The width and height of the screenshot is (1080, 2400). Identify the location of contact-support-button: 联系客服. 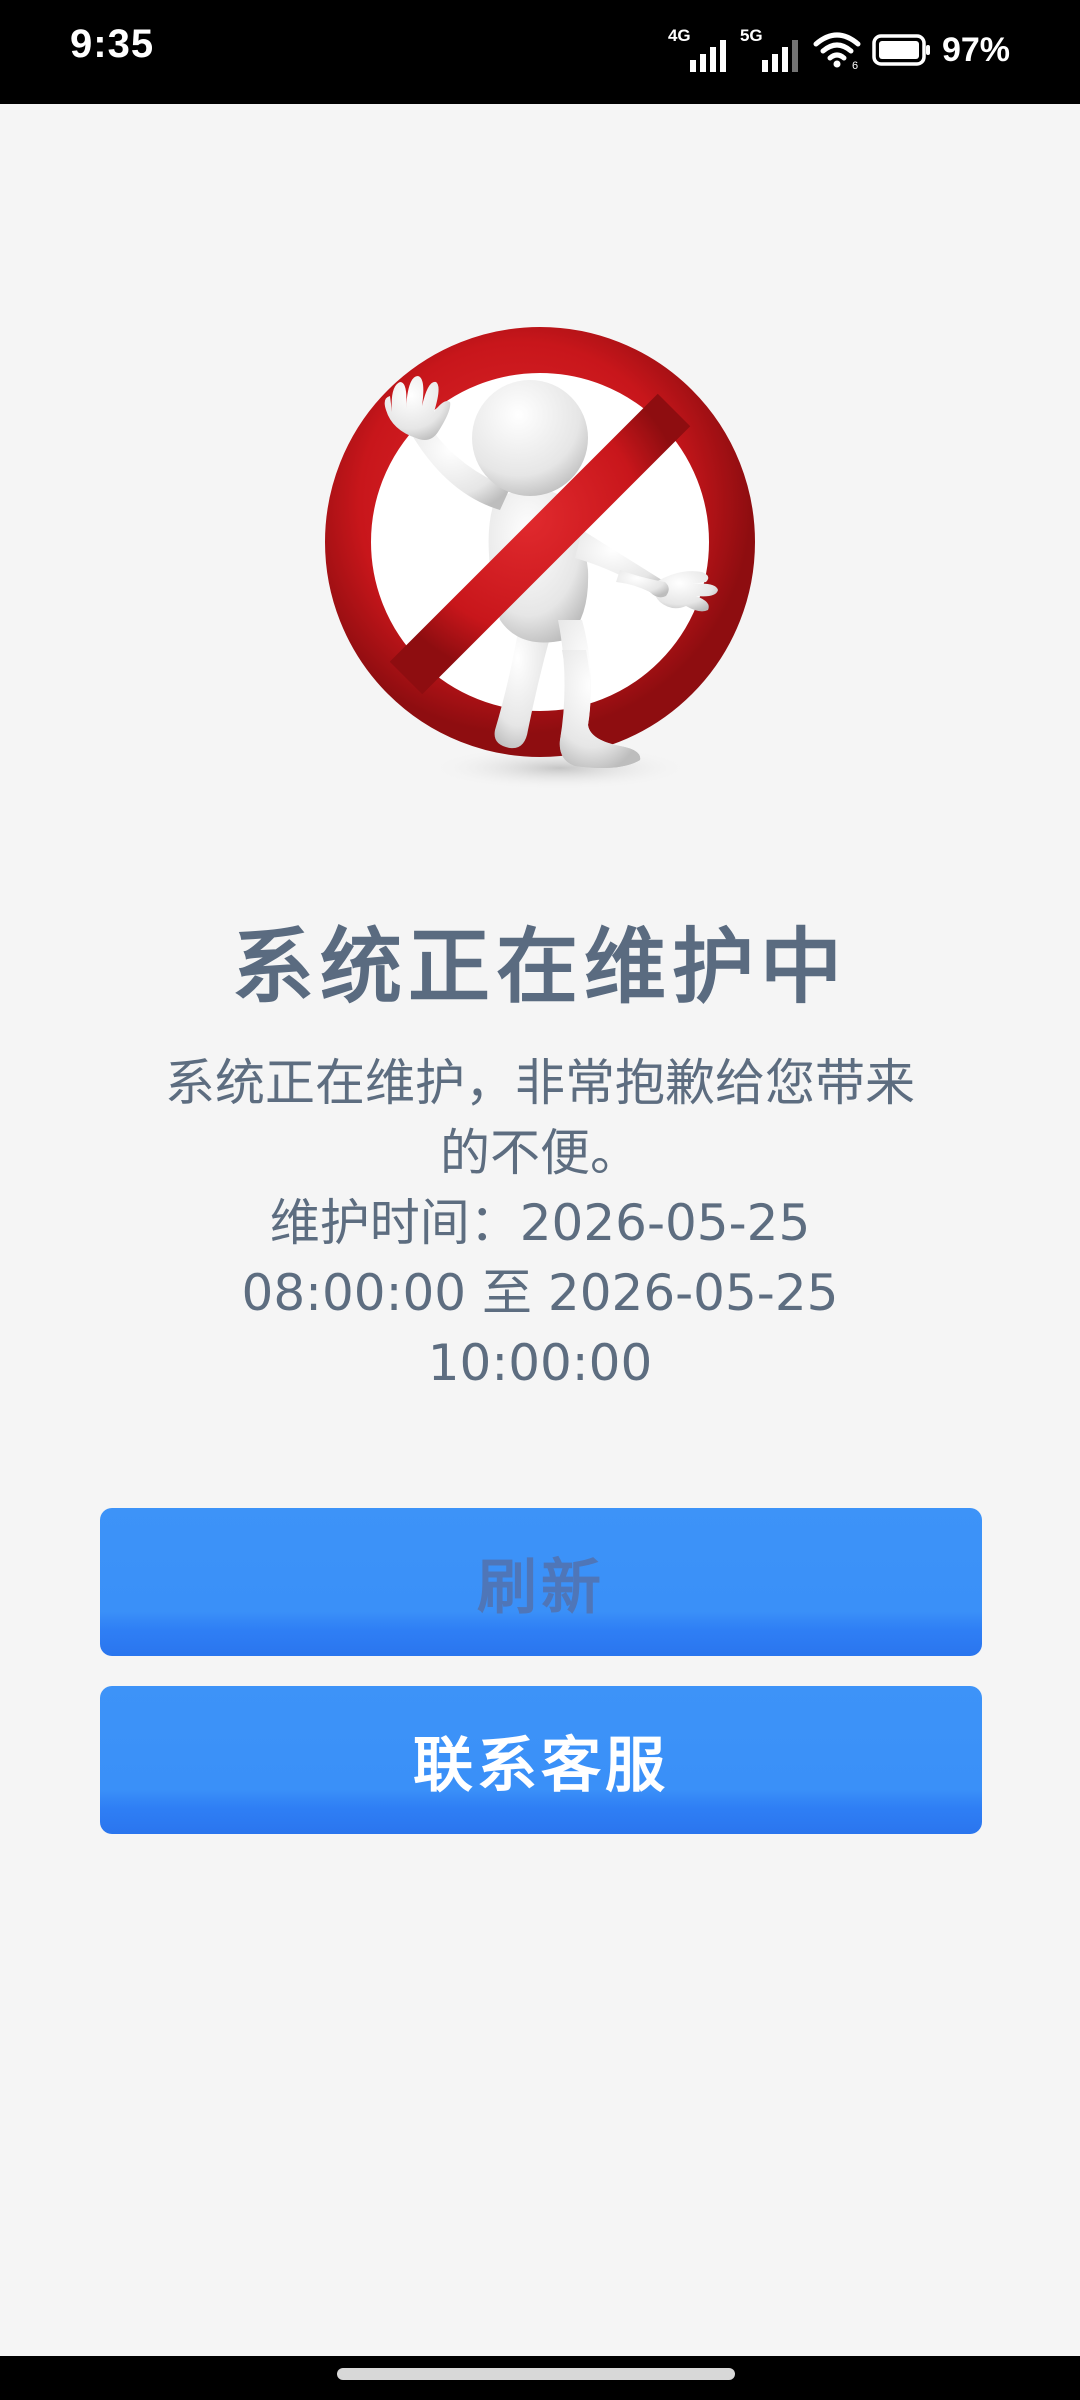
(541, 1760).